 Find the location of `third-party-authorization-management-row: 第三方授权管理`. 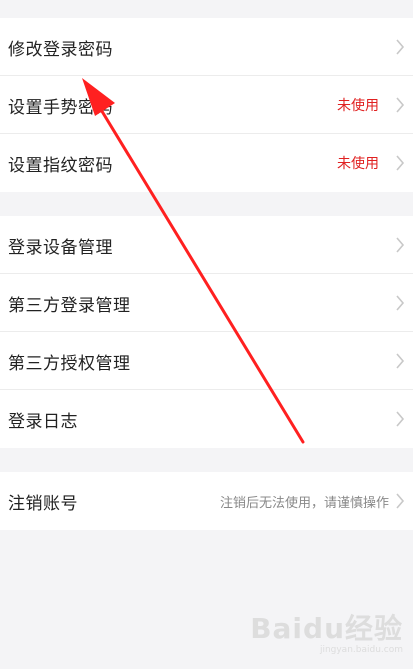

third-party-authorization-management-row: 第三方授权管理 is located at coordinates (206, 361).